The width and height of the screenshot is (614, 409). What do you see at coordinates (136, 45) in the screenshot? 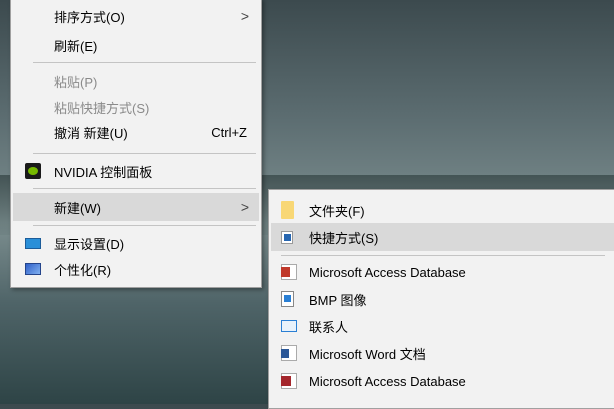
I see `menu-item-refresh: 刷新(E)` at bounding box center [136, 45].